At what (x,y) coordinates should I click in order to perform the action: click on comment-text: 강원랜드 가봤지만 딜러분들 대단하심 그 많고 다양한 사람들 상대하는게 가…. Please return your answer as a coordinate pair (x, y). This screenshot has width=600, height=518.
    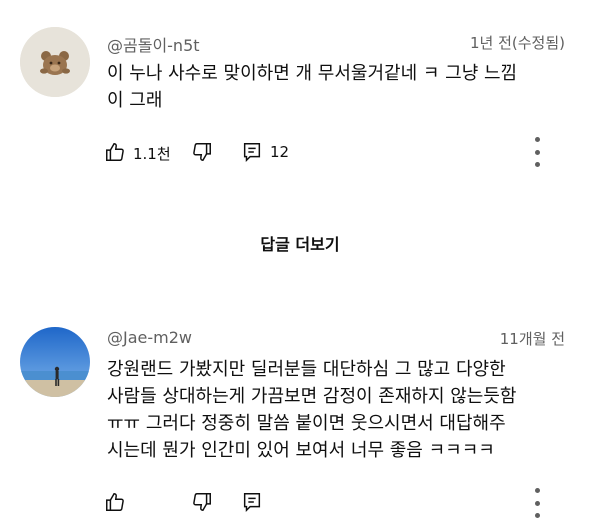
    Looking at the image, I should click on (312, 410).